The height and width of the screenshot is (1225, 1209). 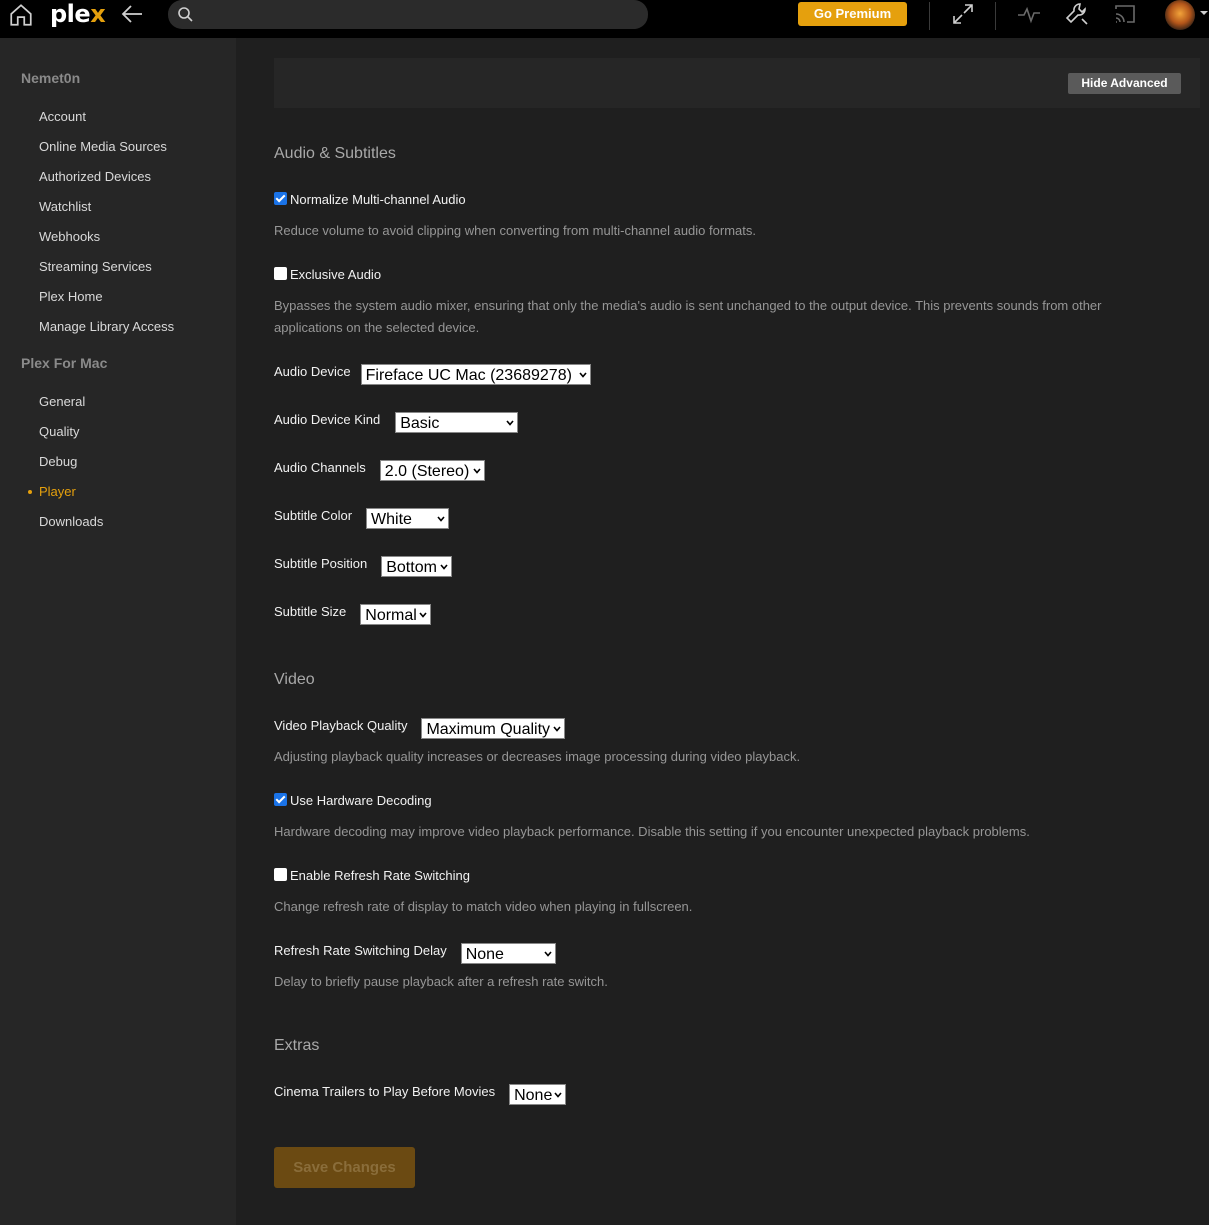 I want to click on video-quality-setting: Video Playback Quality Maximum Quality, so click(x=420, y=728).